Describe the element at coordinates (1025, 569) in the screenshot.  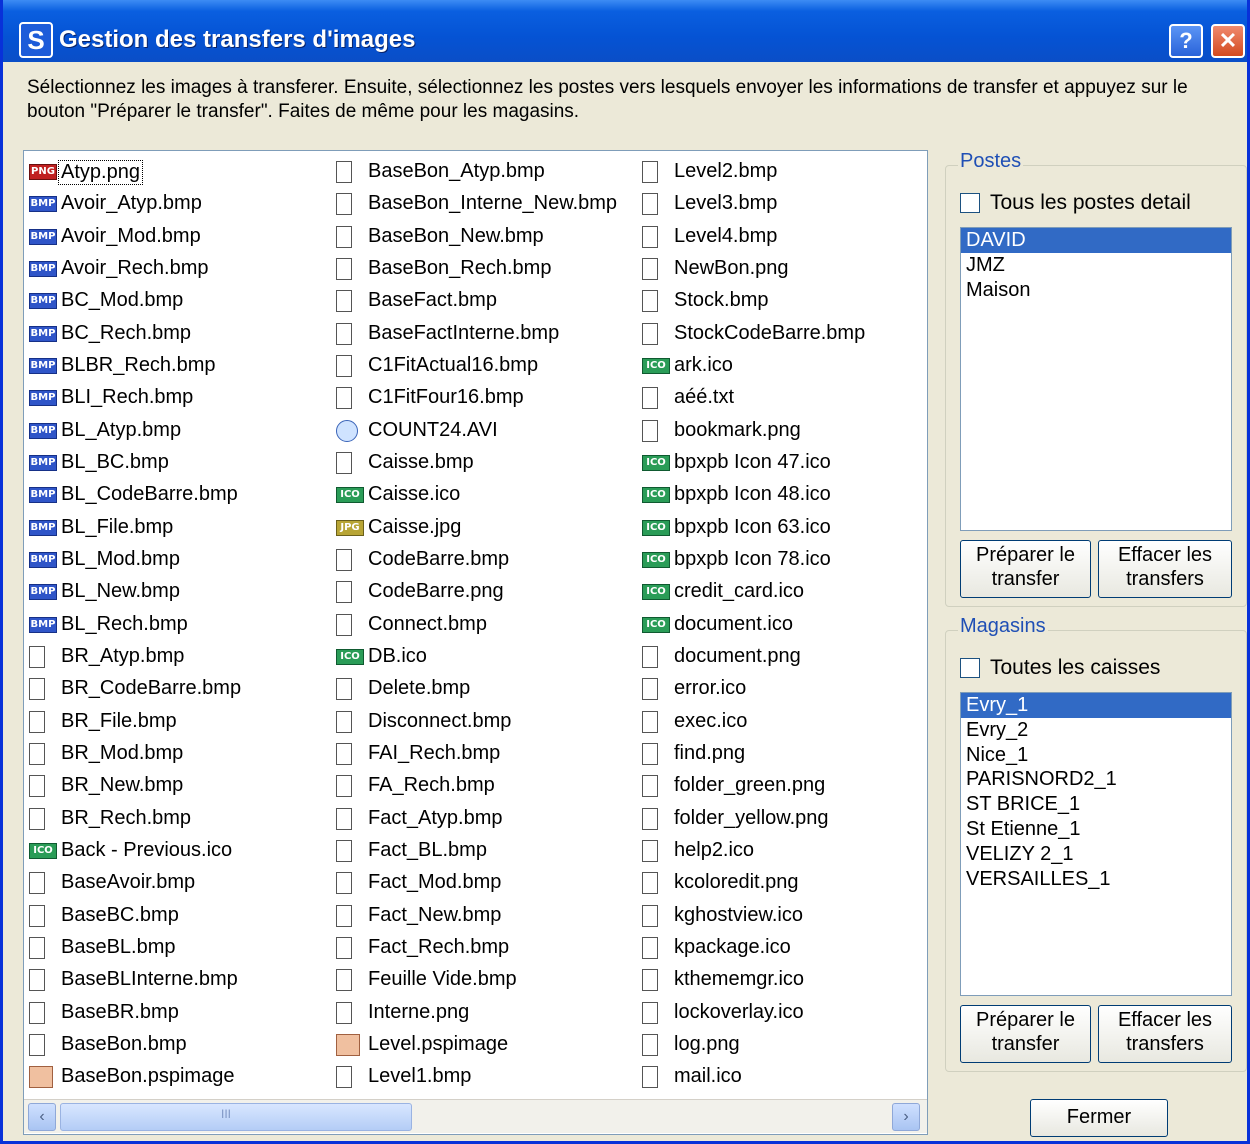
I see `postes-prepare-transfer-button: Préparer le transfer` at that location.